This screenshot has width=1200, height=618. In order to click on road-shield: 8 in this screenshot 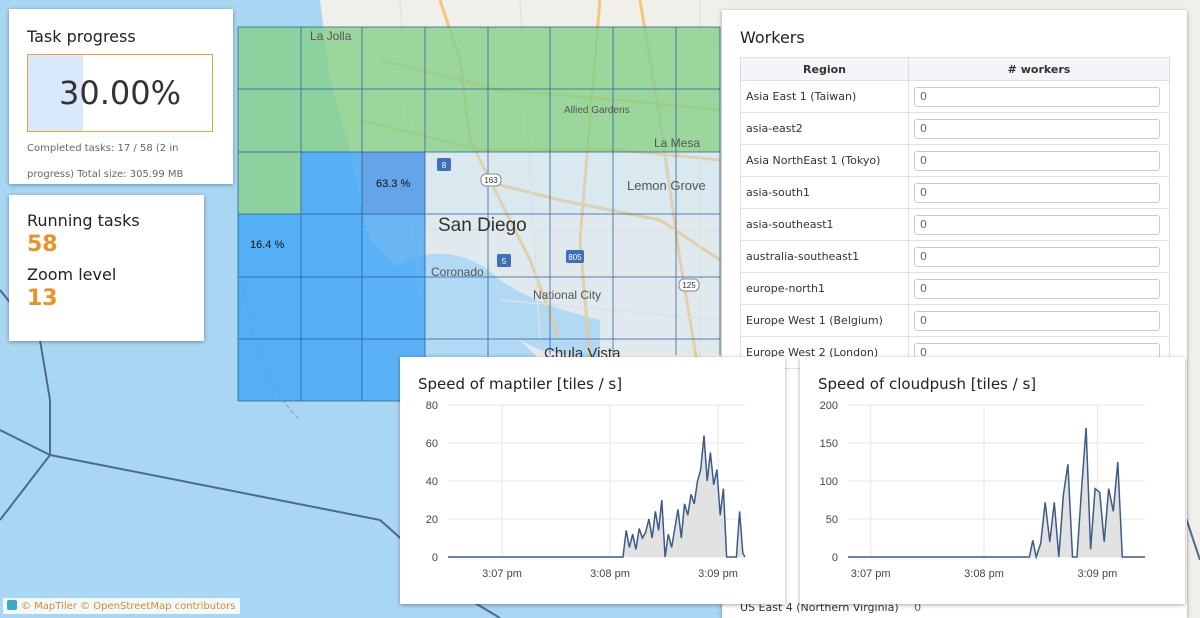, I will do `click(444, 165)`.